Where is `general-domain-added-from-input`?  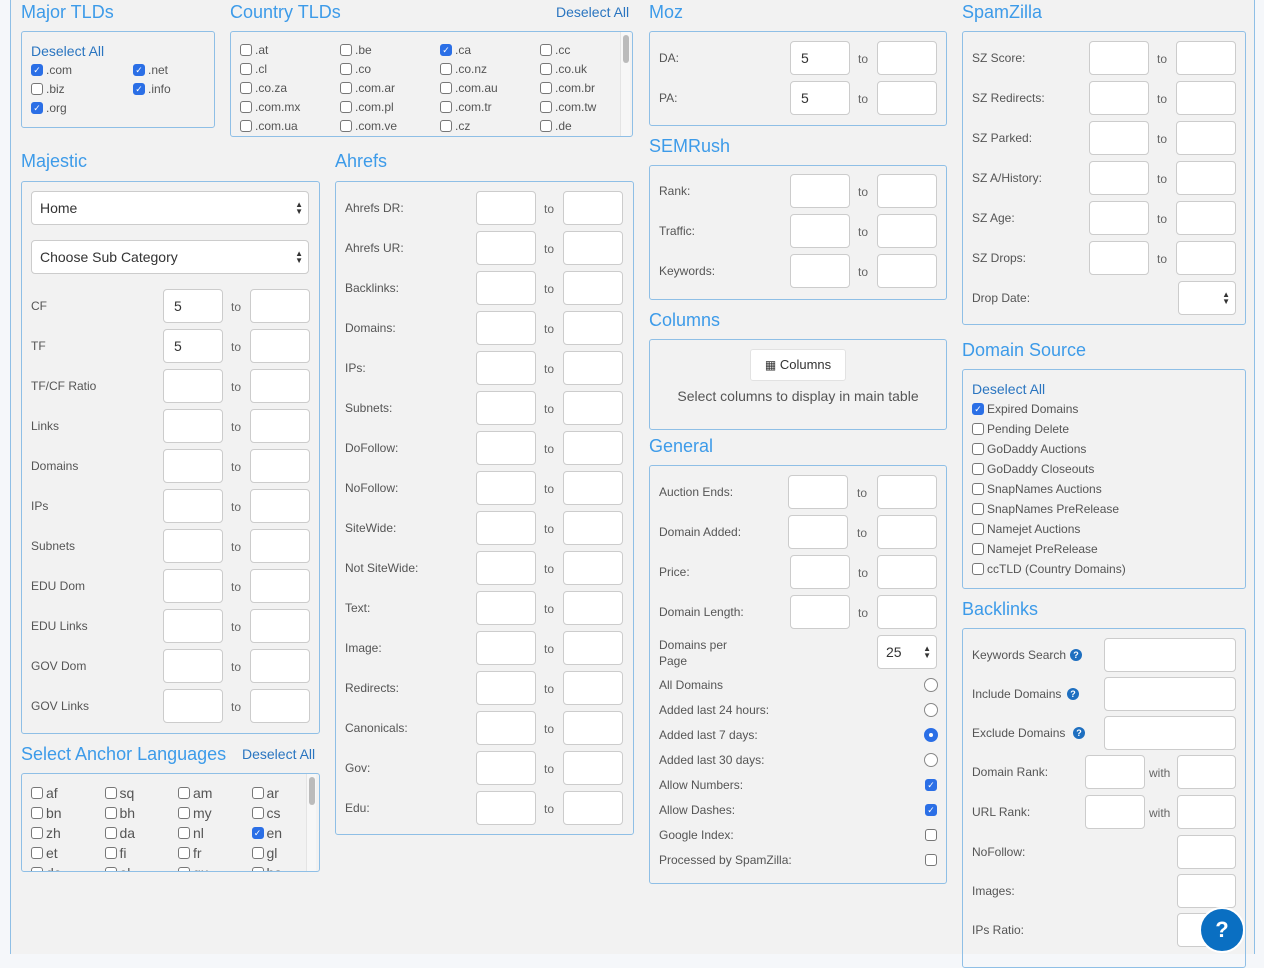 general-domain-added-from-input is located at coordinates (818, 532).